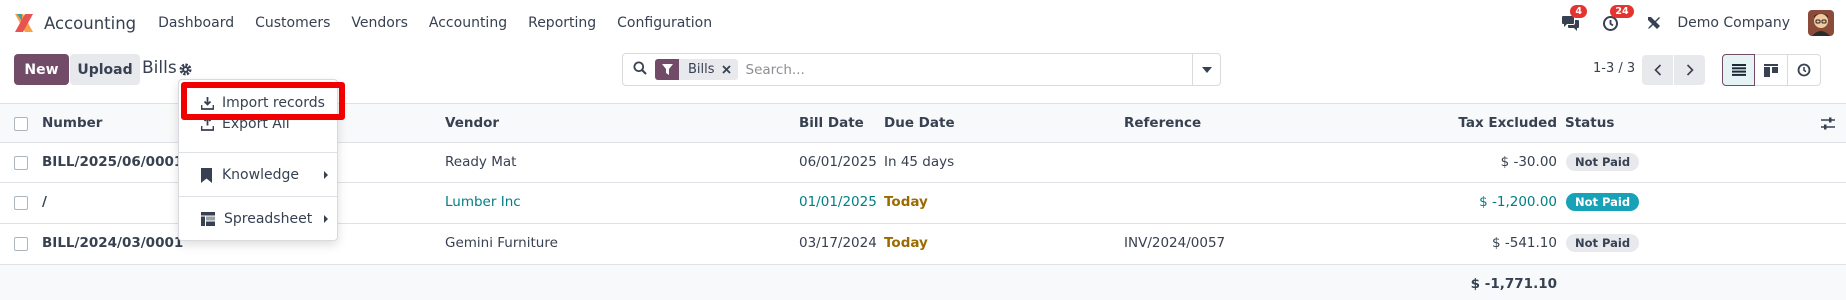 The height and width of the screenshot is (300, 1846). Describe the element at coordinates (468, 23) in the screenshot. I see `menu-accounting: Accounting` at that location.